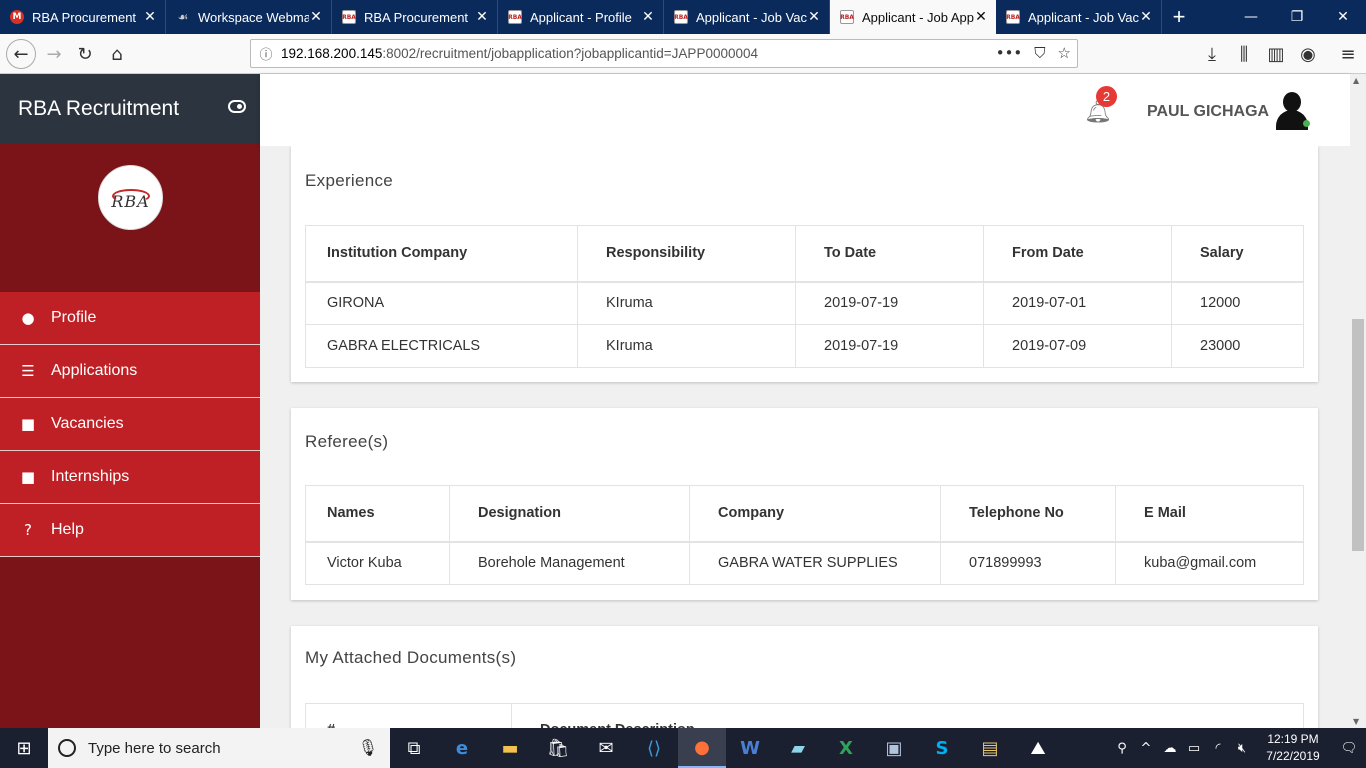 Image resolution: width=1366 pixels, height=768 pixels. What do you see at coordinates (266, 53) in the screenshot?
I see `info-icon: ⓘ` at bounding box center [266, 53].